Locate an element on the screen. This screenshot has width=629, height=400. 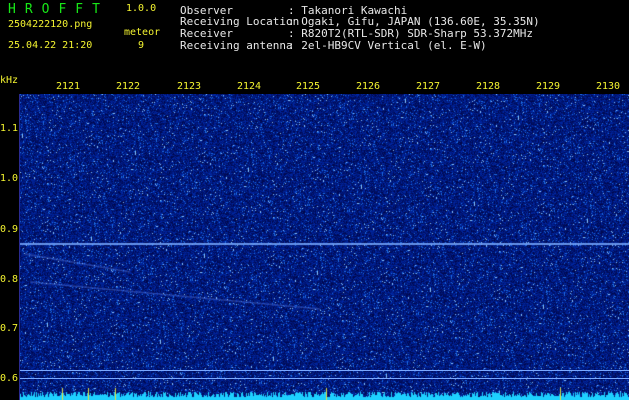
mode-label: meteor is located at coordinates (142, 32).